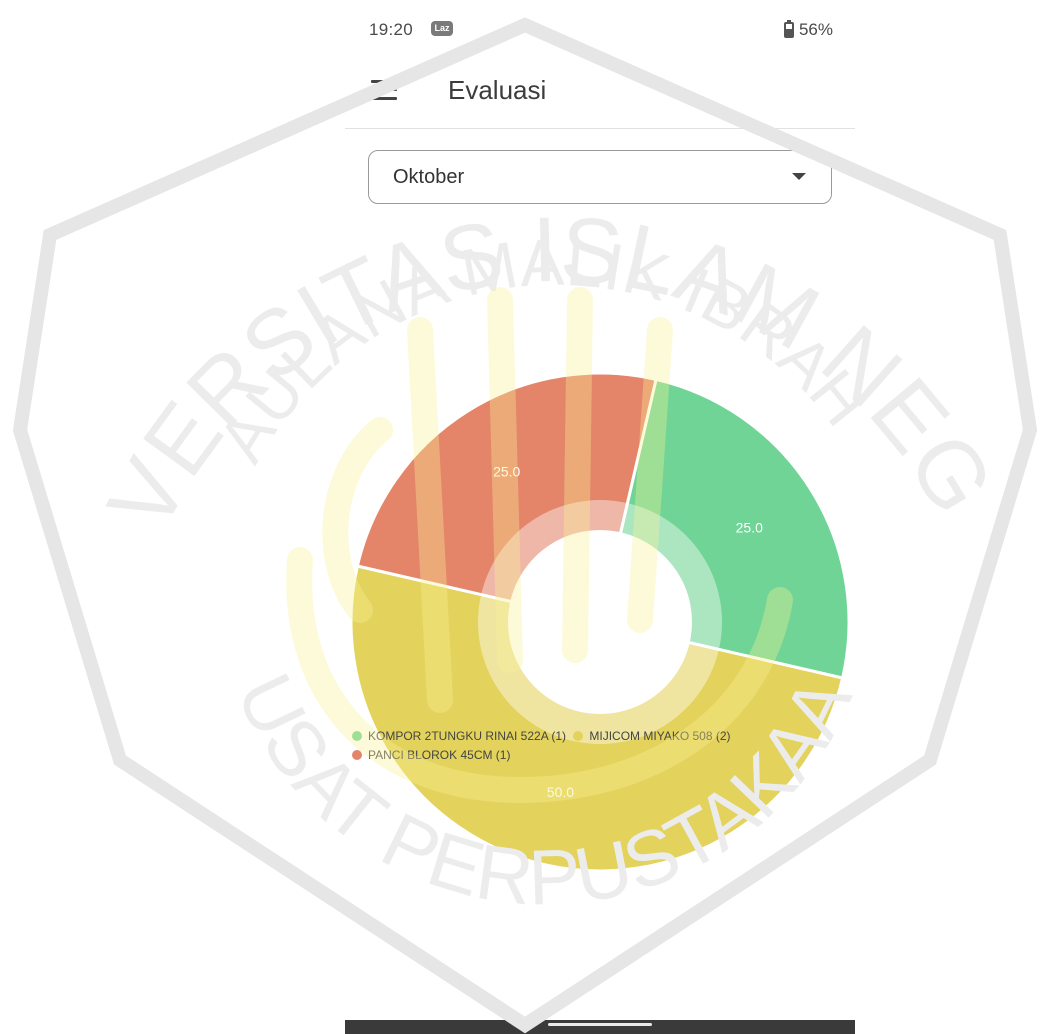  Describe the element at coordinates (660, 736) in the screenshot. I see `legend-label: MIJICOM MIYAKO 508 (2)` at that location.